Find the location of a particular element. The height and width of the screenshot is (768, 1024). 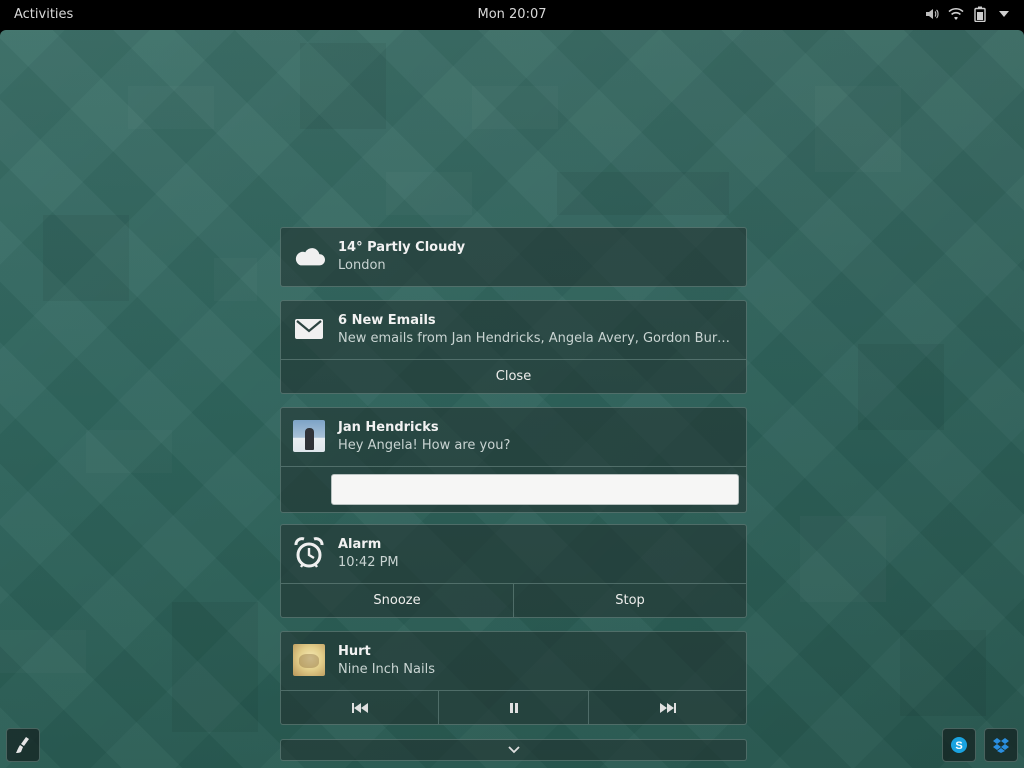

weather-location: London is located at coordinates (362, 265).